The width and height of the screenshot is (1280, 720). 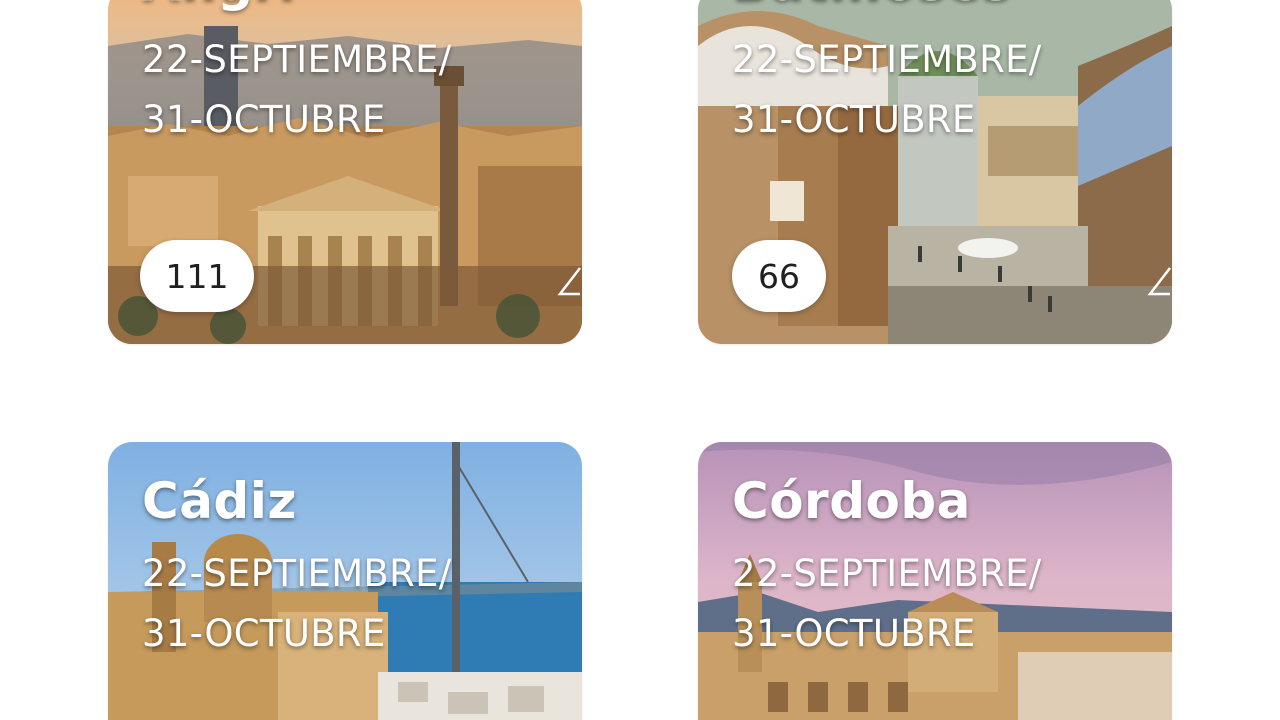 What do you see at coordinates (851, 501) in the screenshot?
I see `card-title: Córdoba` at bounding box center [851, 501].